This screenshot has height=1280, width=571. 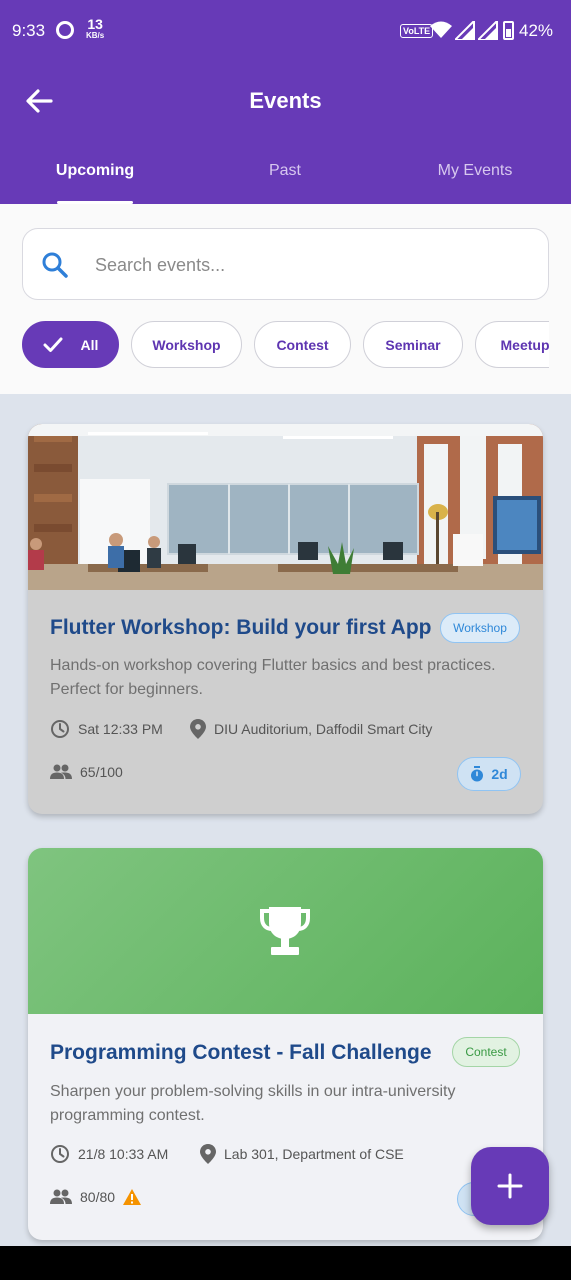 I want to click on event-location: Lab 301, Department of CSE, so click(x=302, y=1154).